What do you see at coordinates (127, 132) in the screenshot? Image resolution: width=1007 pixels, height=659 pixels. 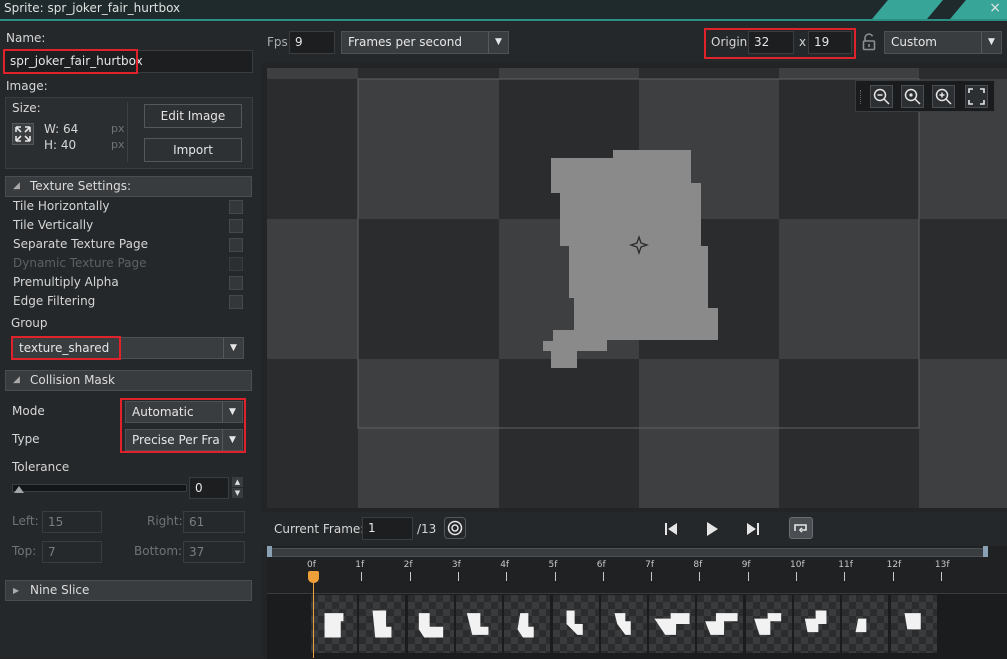 I see `divider` at bounding box center [127, 132].